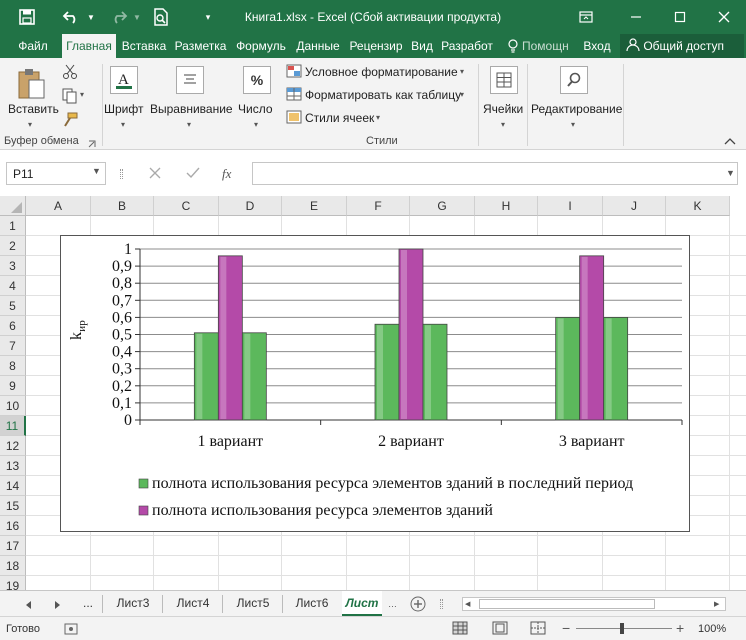 This screenshot has width=746, height=640. Describe the element at coordinates (680, 628) in the screenshot. I see `zoom-in-icon: +` at that location.